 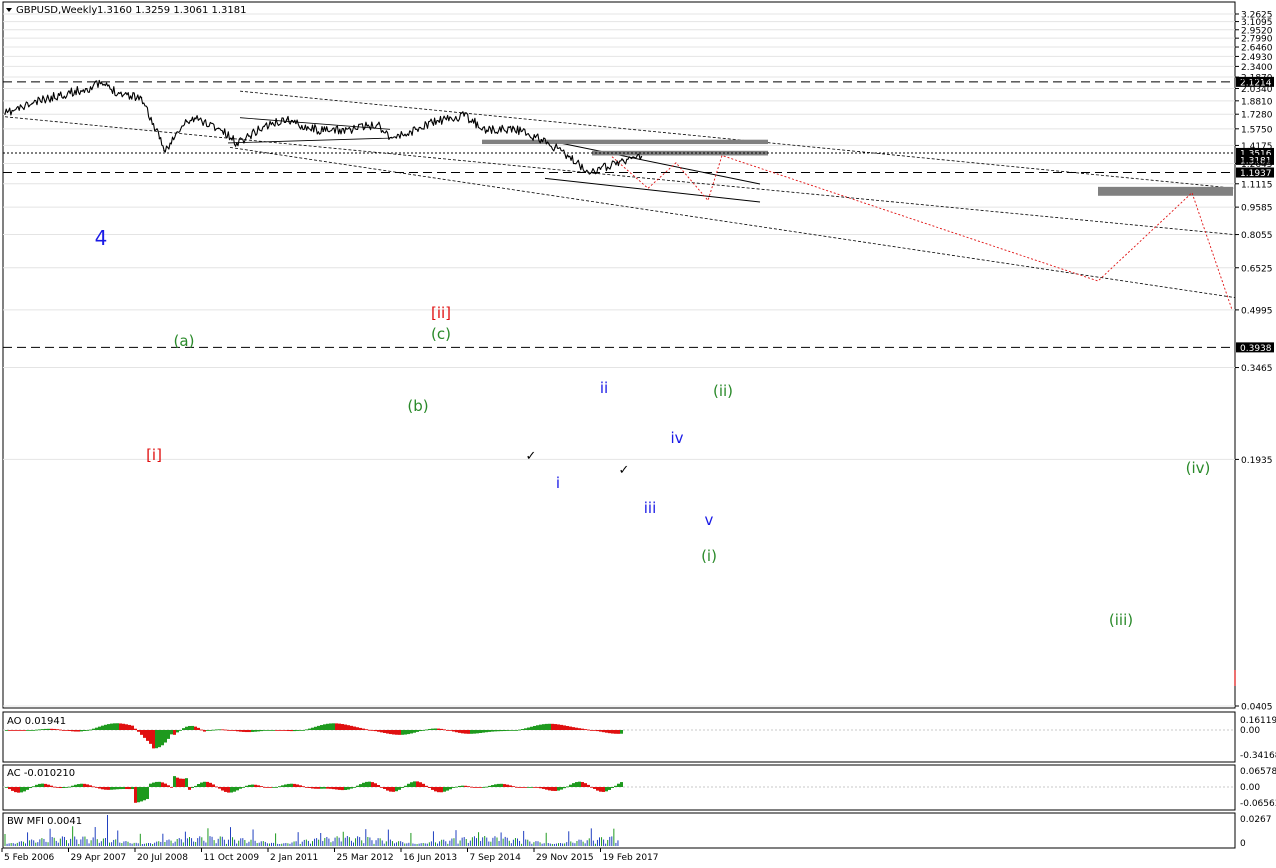 I want to click on wave-label: ✓, so click(x=531, y=456).